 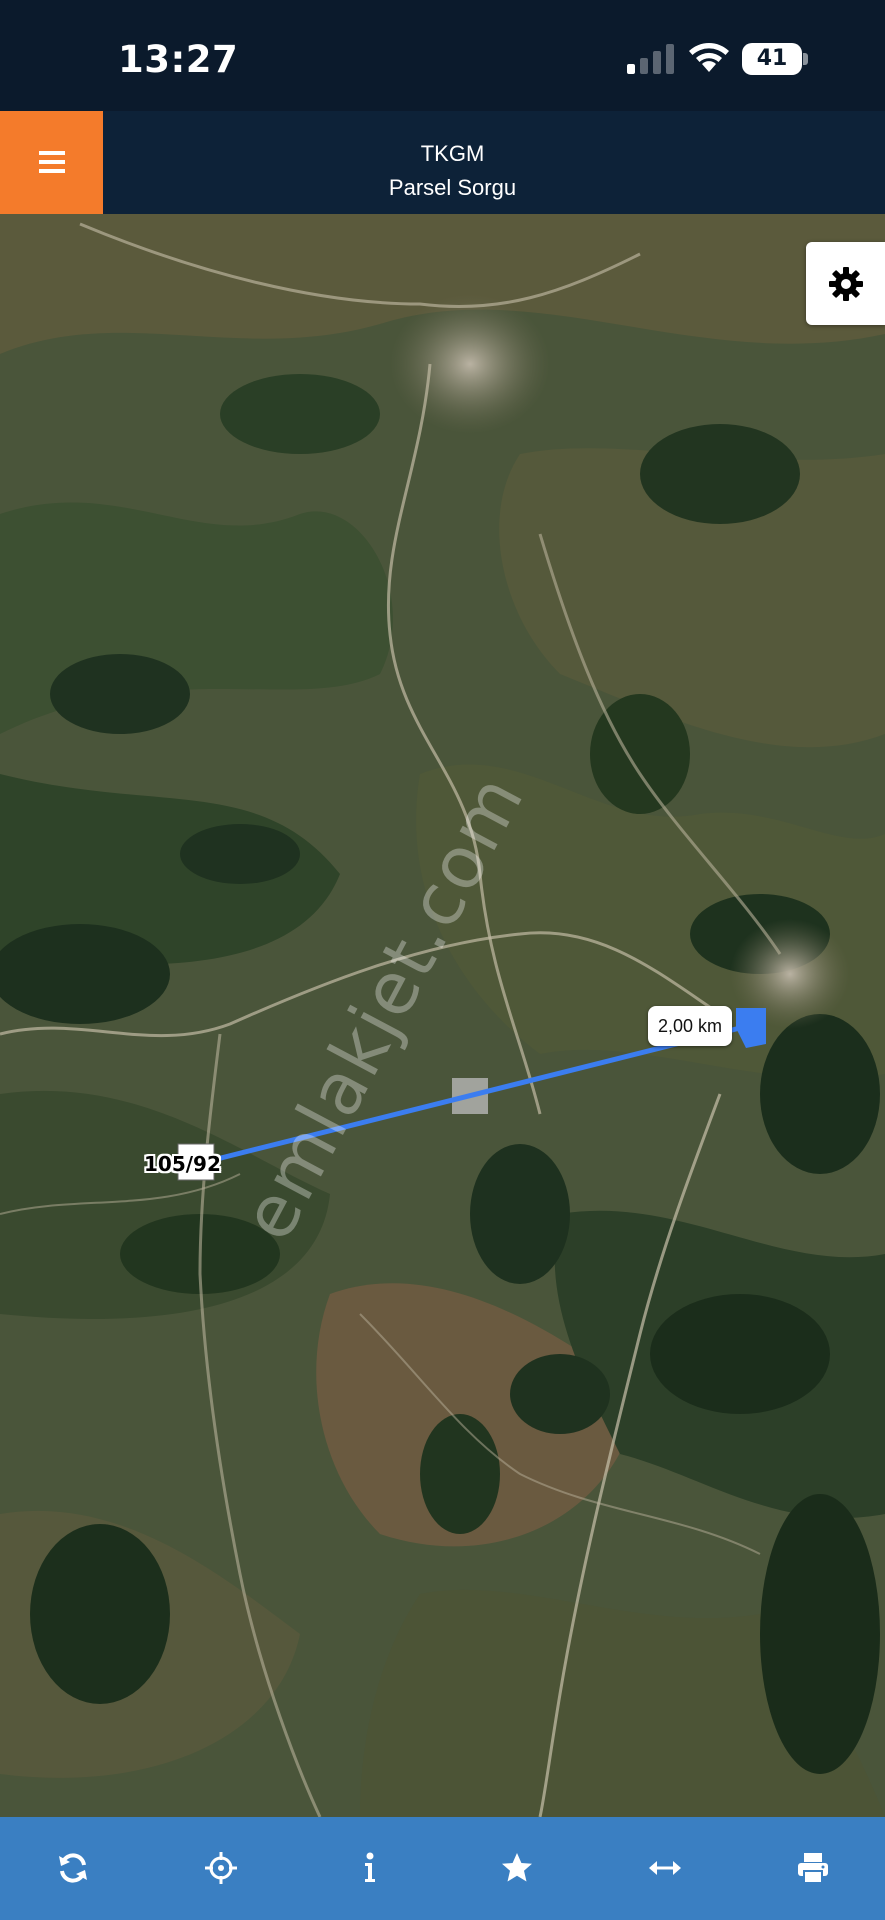 I want to click on status-bar: 13:27 41, so click(x=442, y=55).